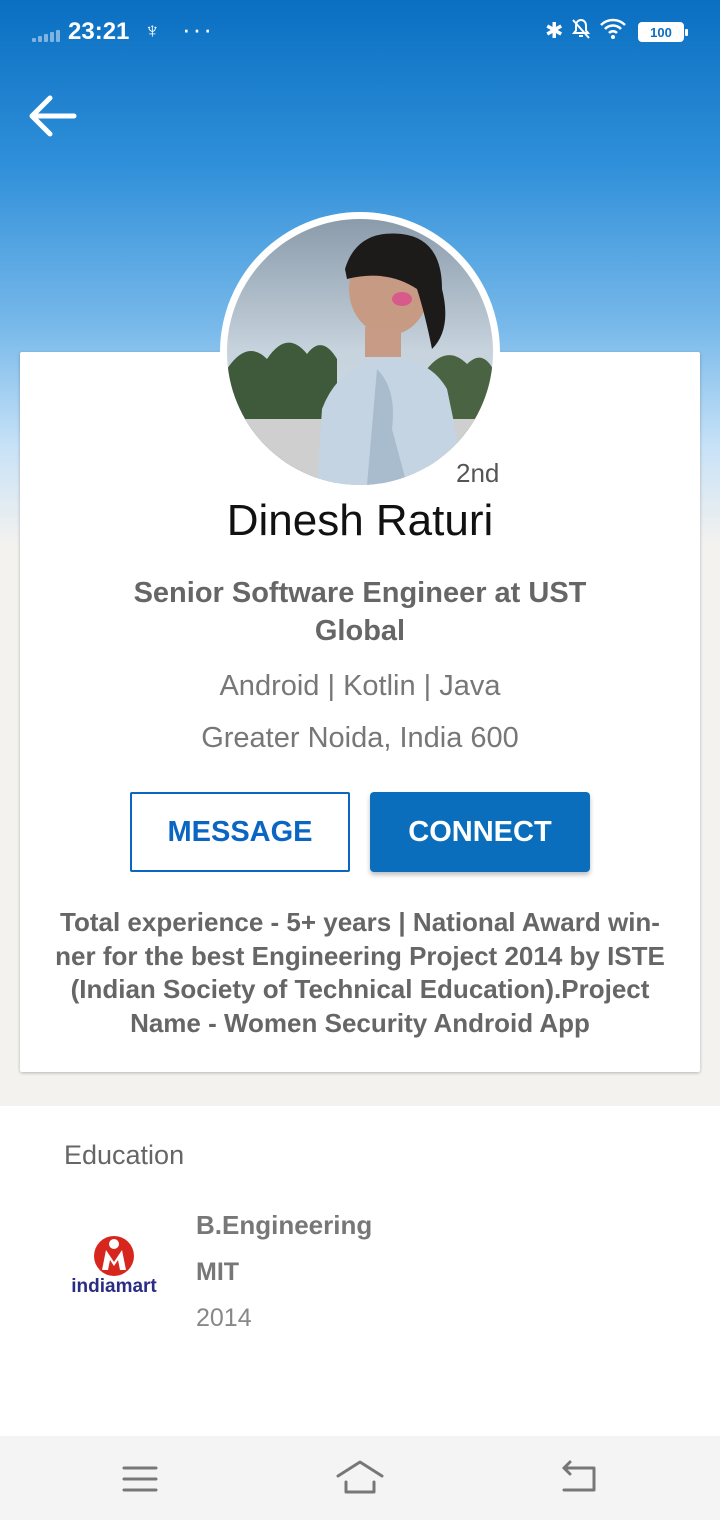 The height and width of the screenshot is (1520, 720). What do you see at coordinates (218, 1272) in the screenshot?
I see `education-school: MIT` at bounding box center [218, 1272].